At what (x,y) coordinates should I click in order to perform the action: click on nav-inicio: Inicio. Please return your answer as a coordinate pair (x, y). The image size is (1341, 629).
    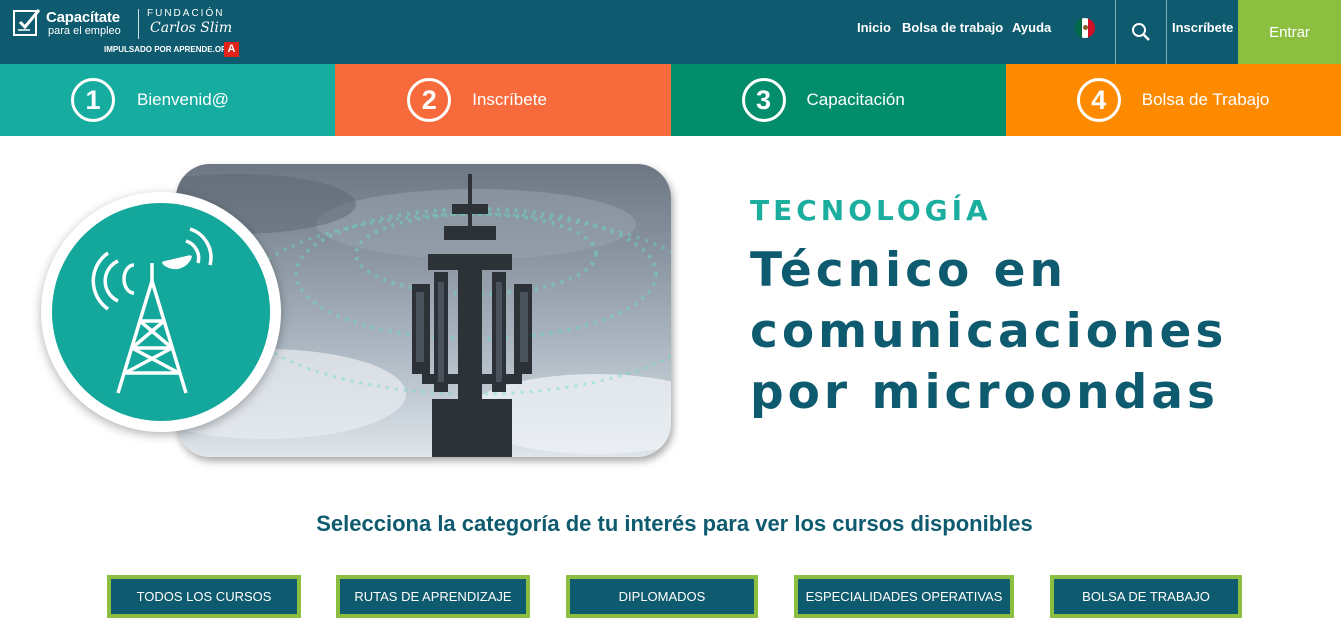
    Looking at the image, I should click on (874, 27).